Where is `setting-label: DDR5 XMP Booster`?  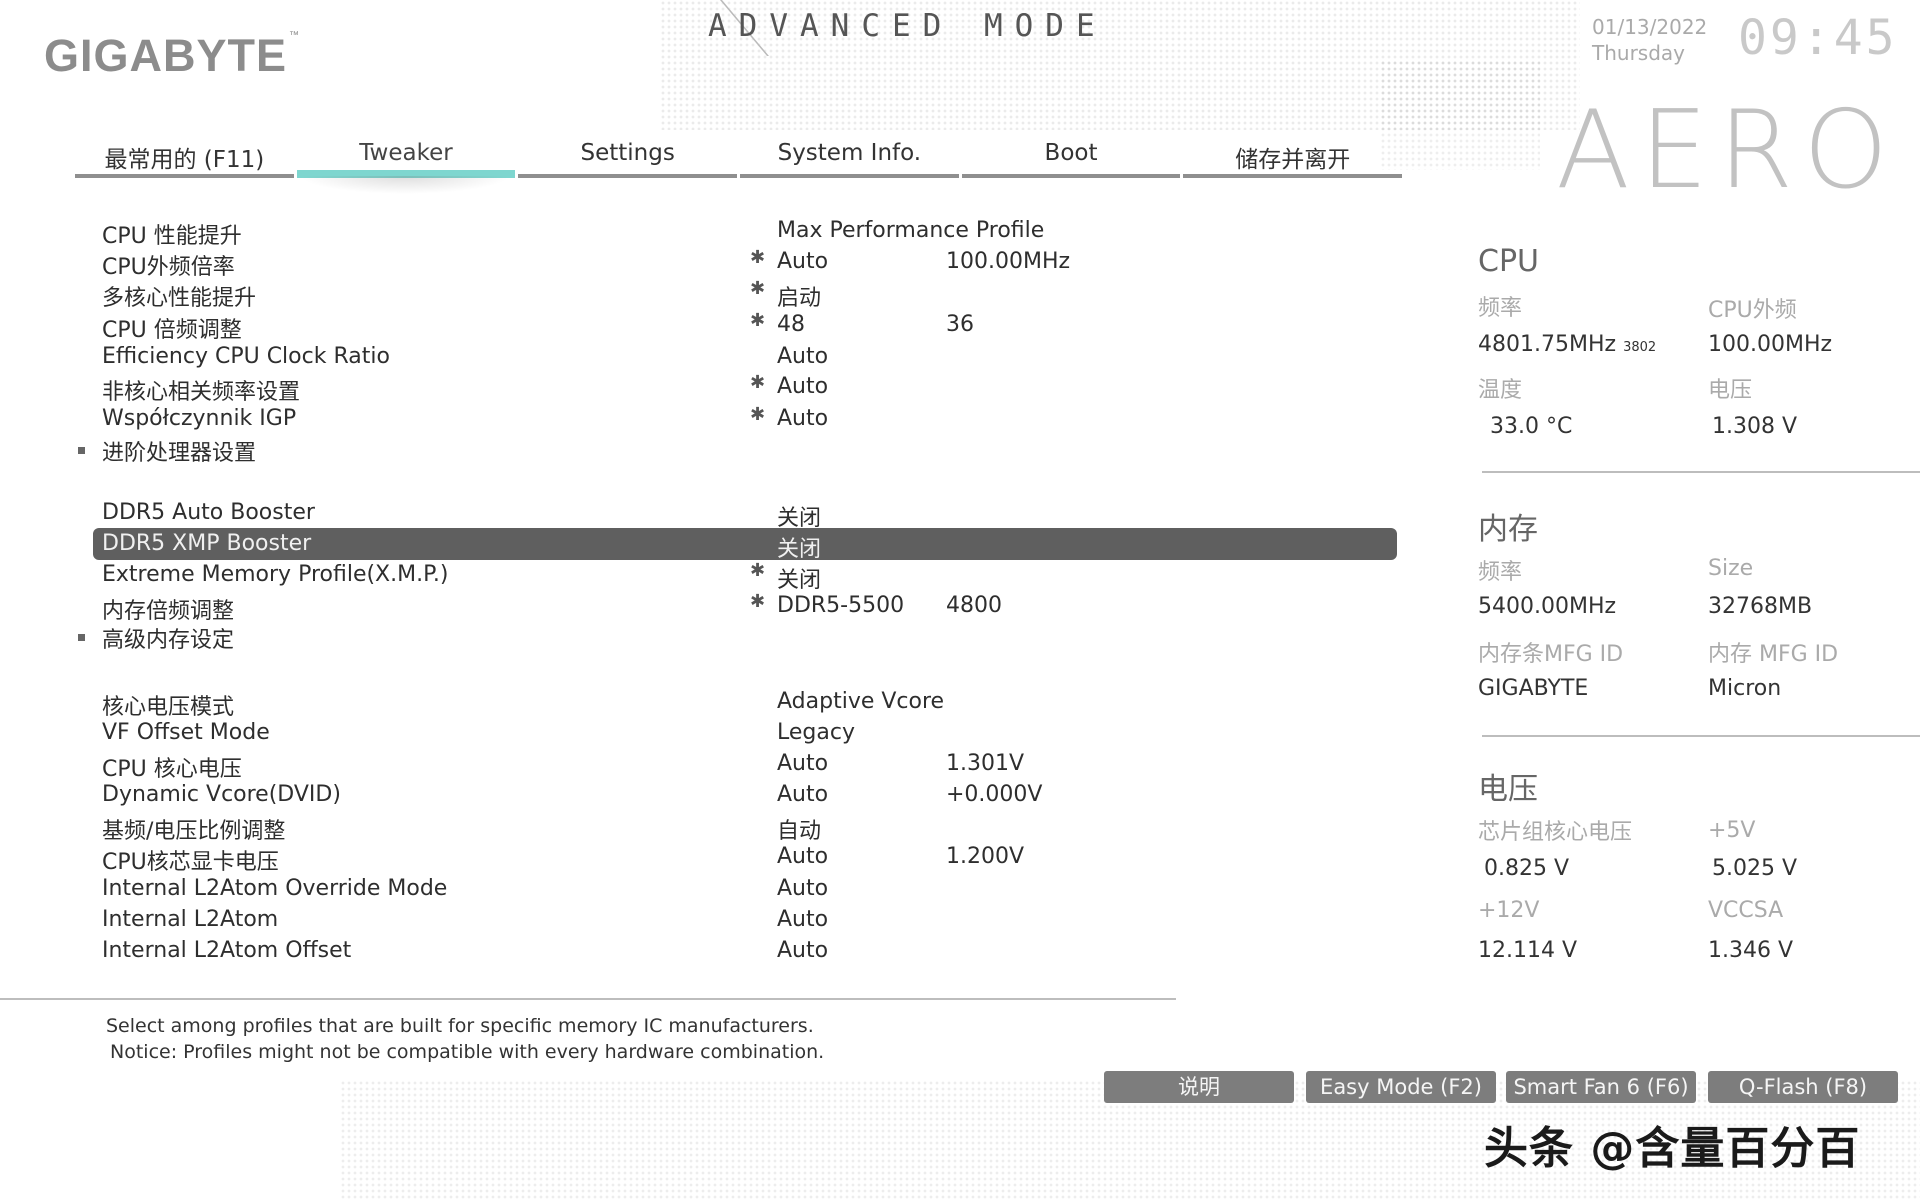
setting-label: DDR5 XMP Booster is located at coordinates (207, 543).